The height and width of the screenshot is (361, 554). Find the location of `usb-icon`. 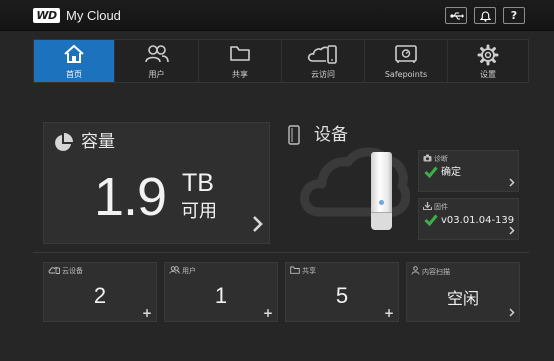

usb-icon is located at coordinates (457, 16).